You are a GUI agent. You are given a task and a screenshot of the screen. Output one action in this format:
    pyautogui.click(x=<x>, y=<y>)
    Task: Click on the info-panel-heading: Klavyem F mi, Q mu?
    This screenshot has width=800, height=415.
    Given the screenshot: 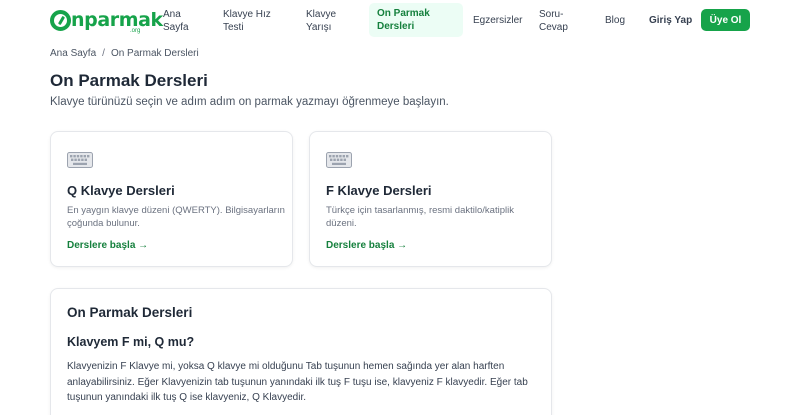 What is the action you would take?
    pyautogui.click(x=131, y=342)
    